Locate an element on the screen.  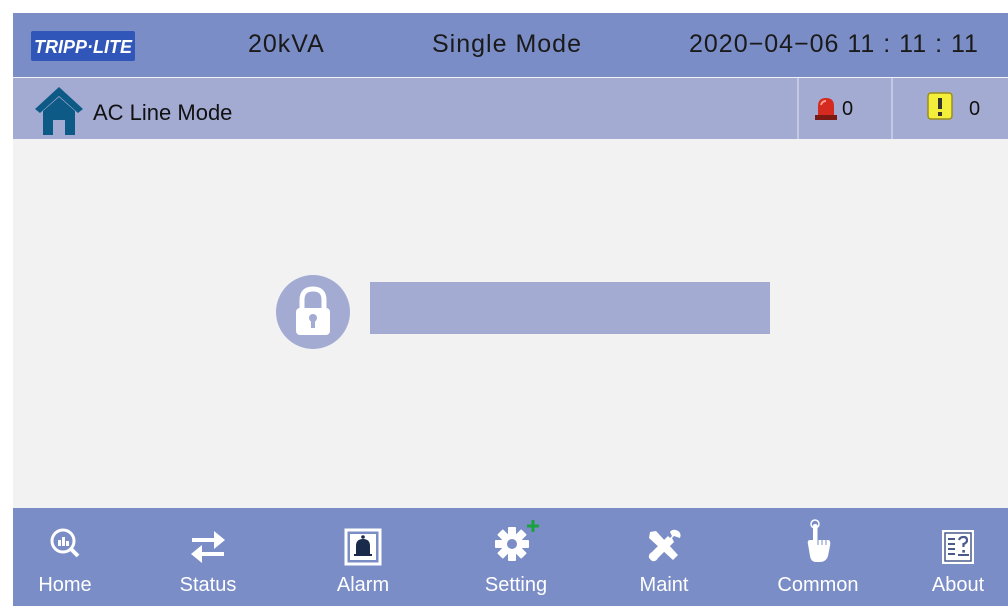
nav-setting-button: Setting is located at coordinates (516, 557).